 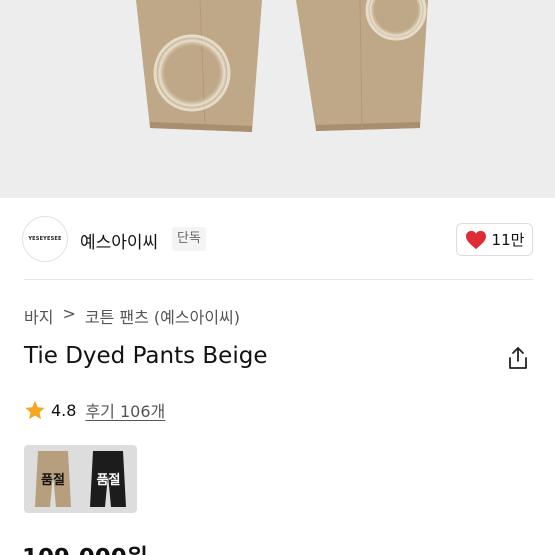 I want to click on like-button: 11만, so click(x=494, y=239).